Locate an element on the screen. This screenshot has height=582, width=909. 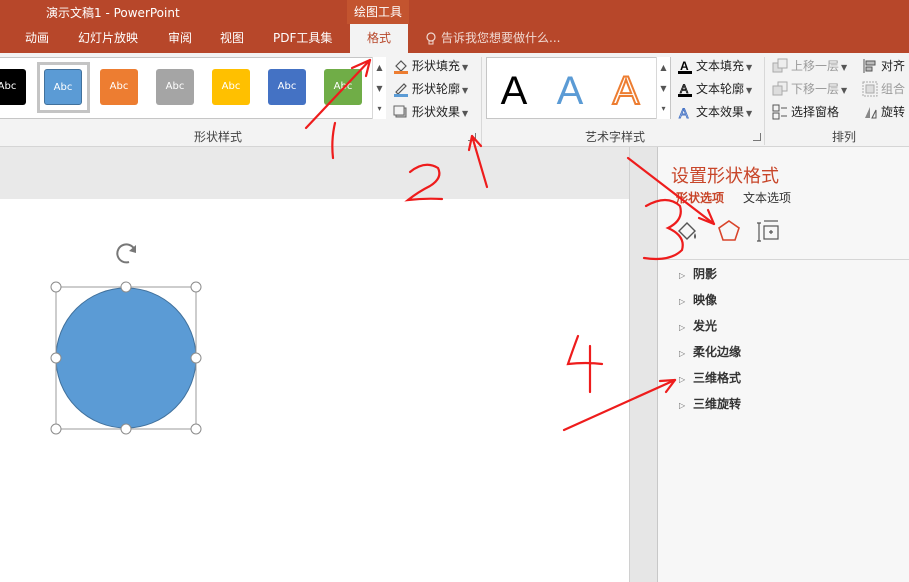
size-properties-icon is located at coordinates (769, 231).